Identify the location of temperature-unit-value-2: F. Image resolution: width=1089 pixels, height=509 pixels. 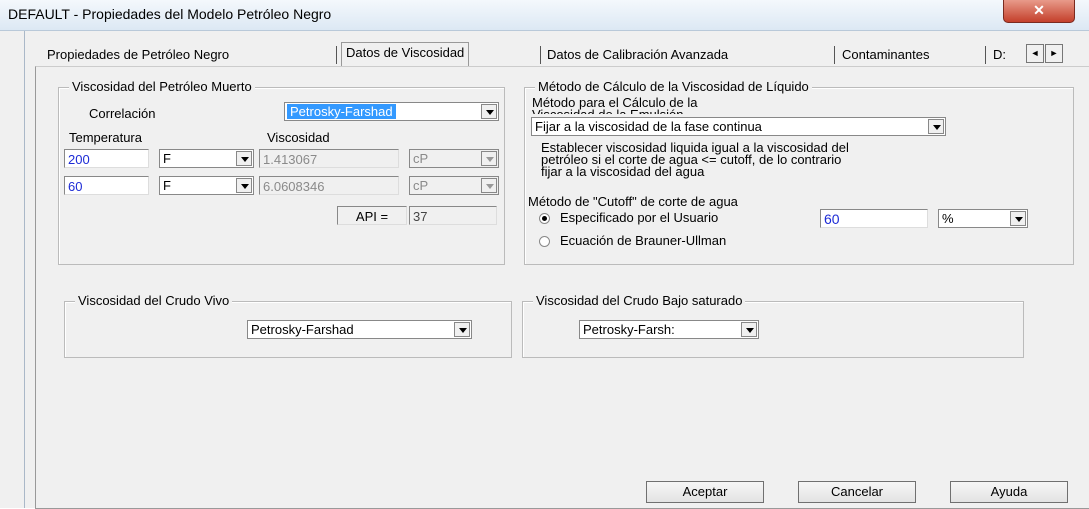
(167, 185).